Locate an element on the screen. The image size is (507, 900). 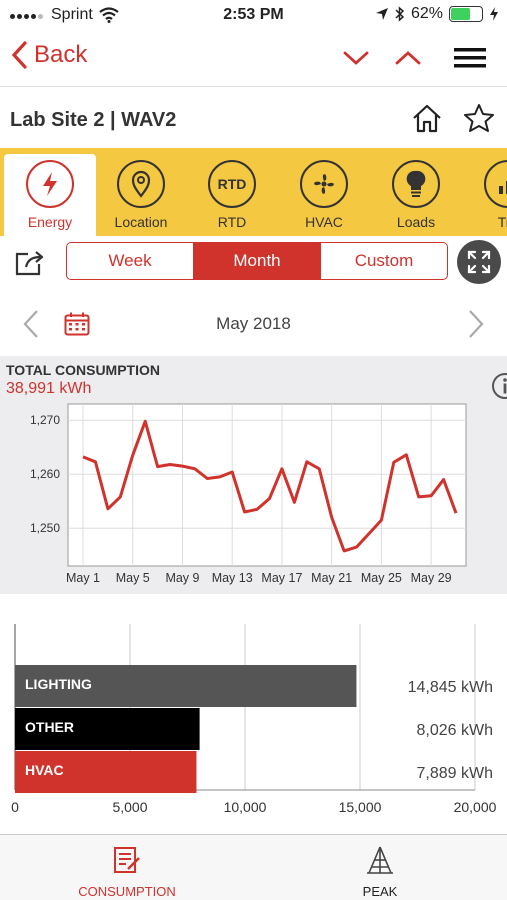
segment-week: Week is located at coordinates (130, 261).